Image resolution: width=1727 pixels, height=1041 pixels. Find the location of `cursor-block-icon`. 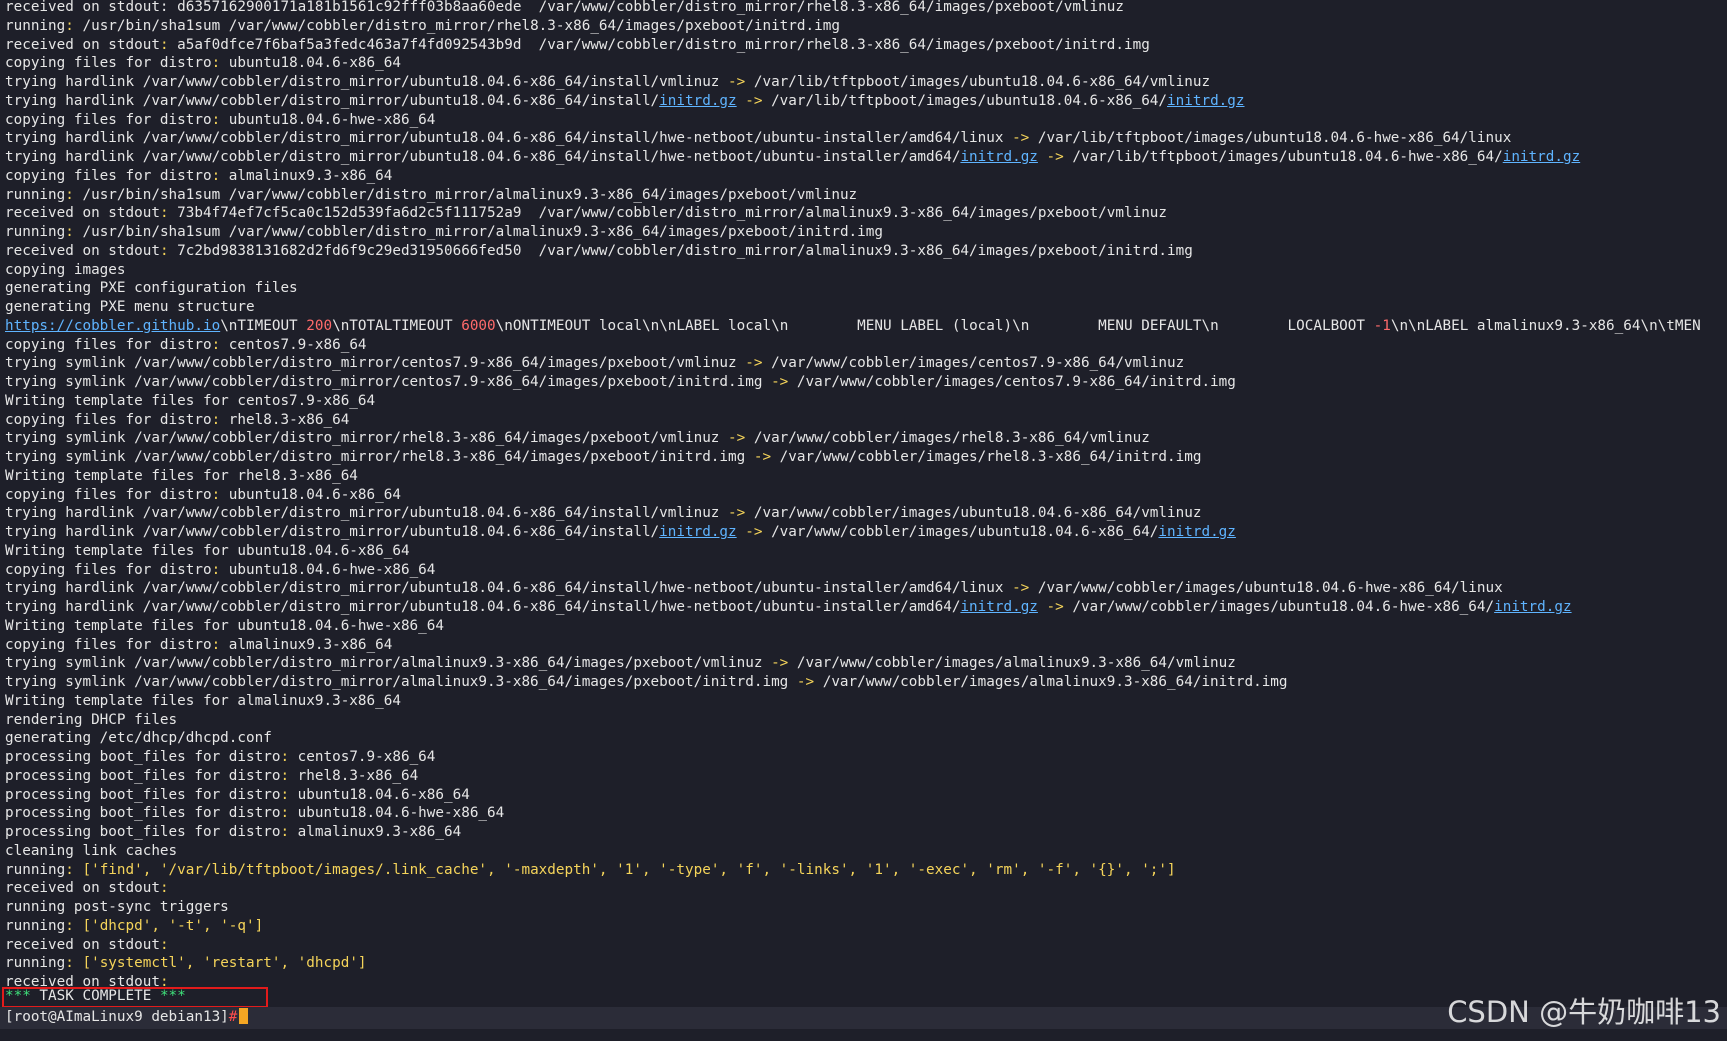

cursor-block-icon is located at coordinates (244, 1016).